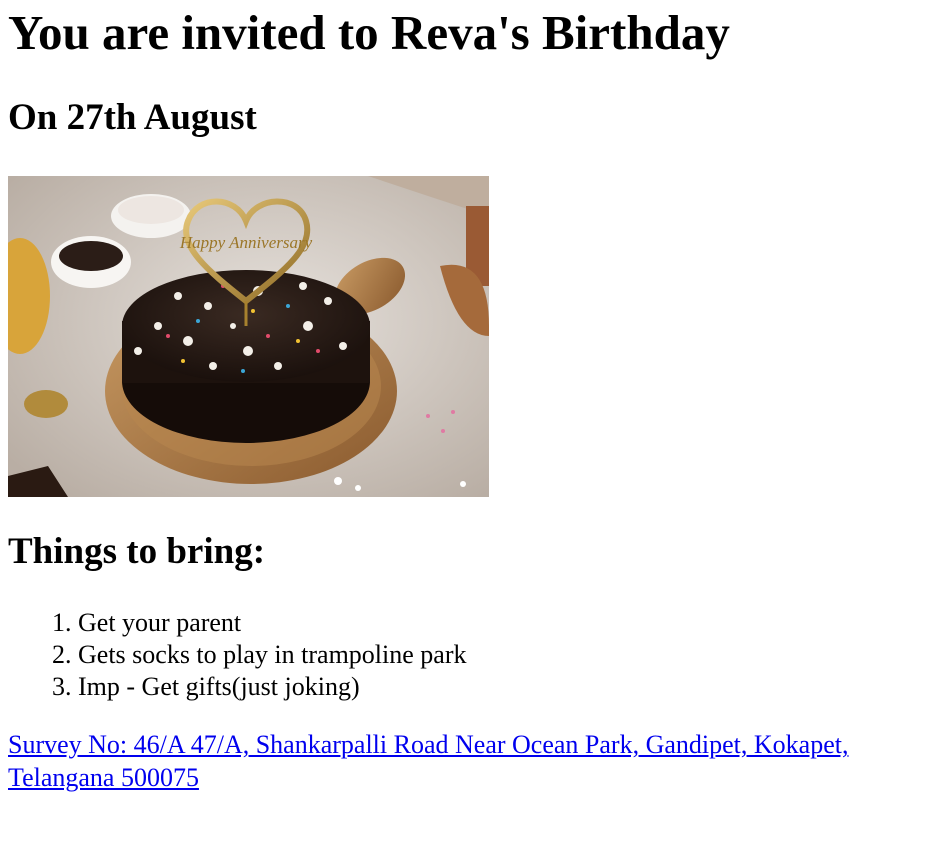 The image size is (943, 859). What do you see at coordinates (132, 118) in the screenshot?
I see `event-date-heading: On 27th August` at bounding box center [132, 118].